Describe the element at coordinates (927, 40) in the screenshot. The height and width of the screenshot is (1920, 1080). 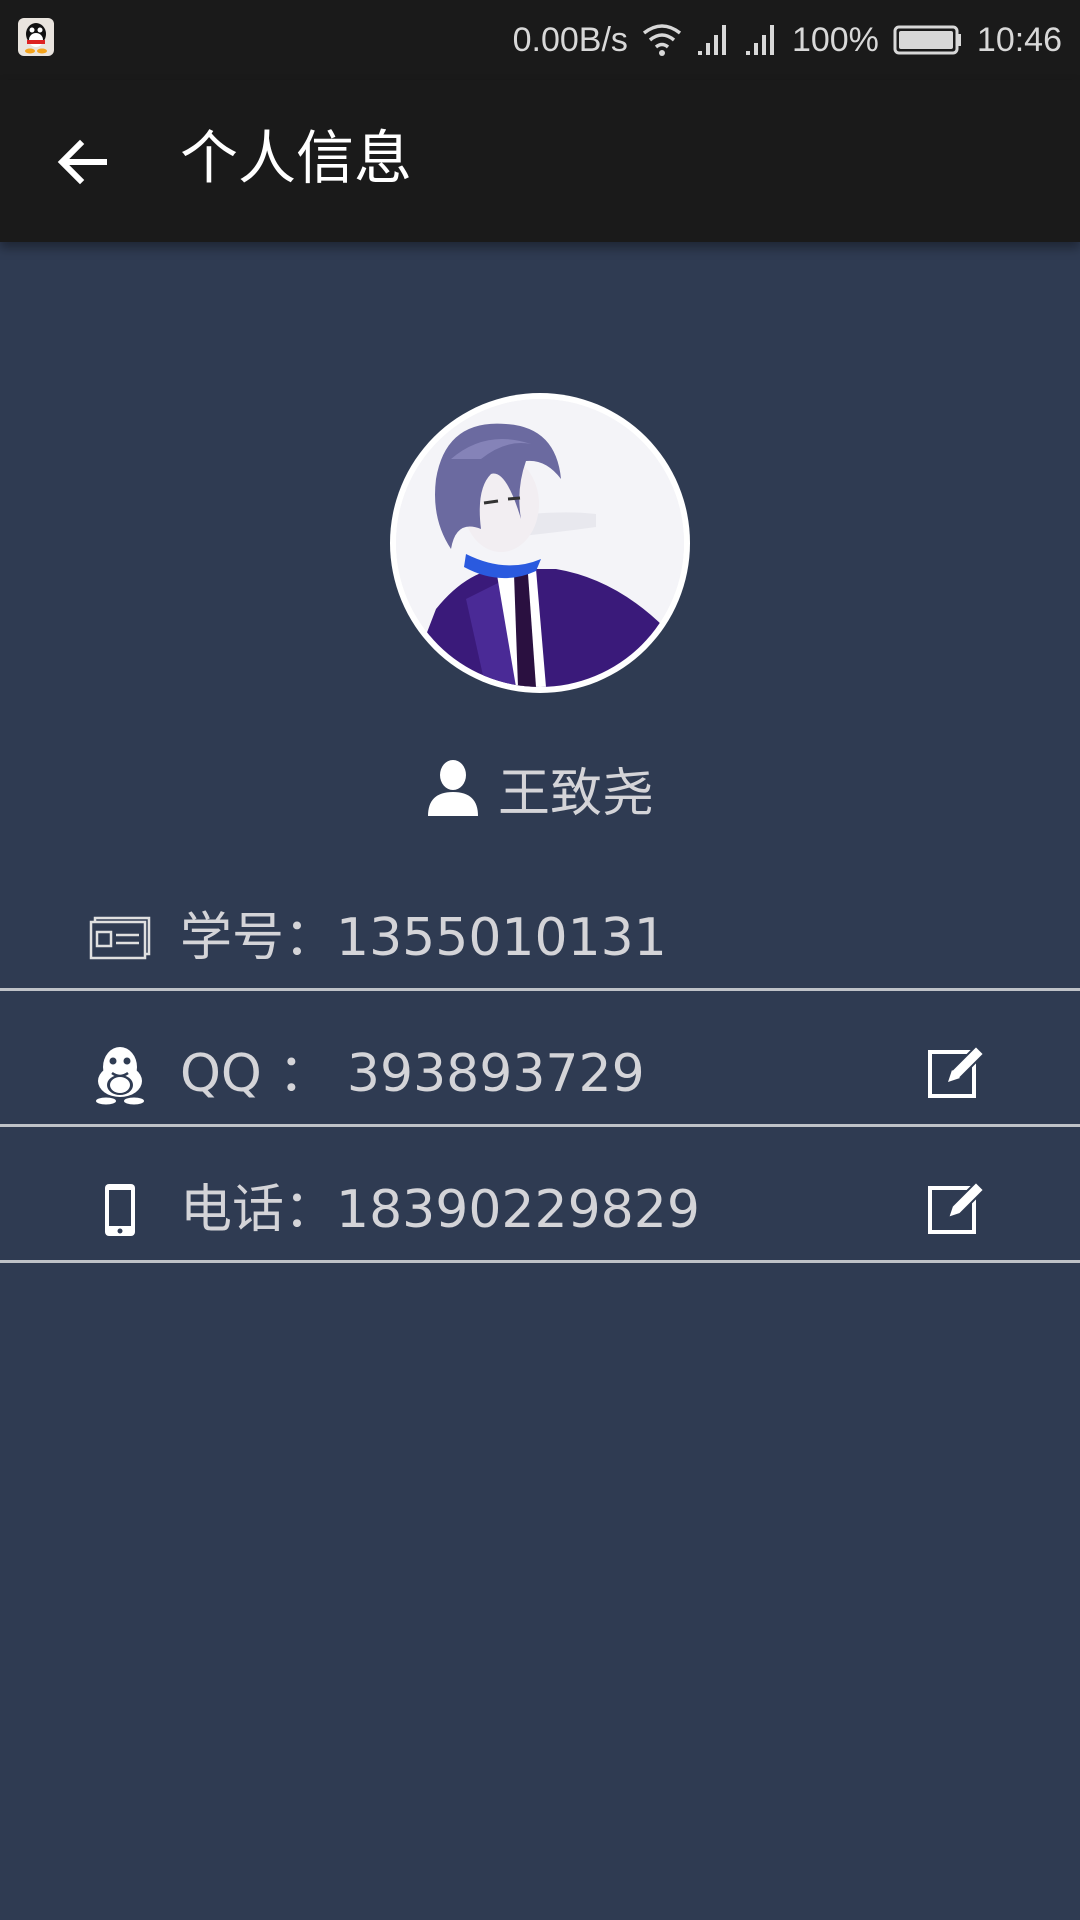
I see `battery-icon` at that location.